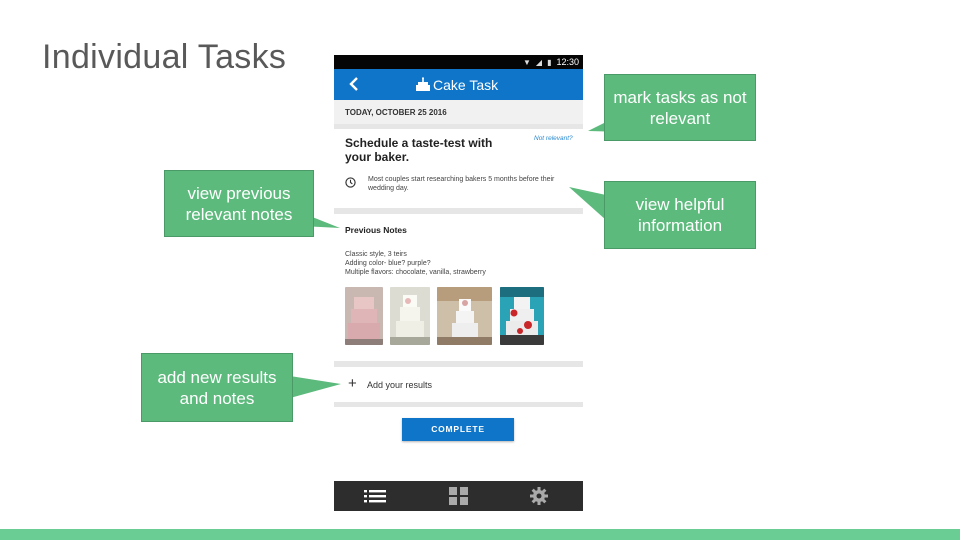 The width and height of the screenshot is (960, 540). I want to click on callout-view-notes: view previous relevant notes, so click(239, 203).